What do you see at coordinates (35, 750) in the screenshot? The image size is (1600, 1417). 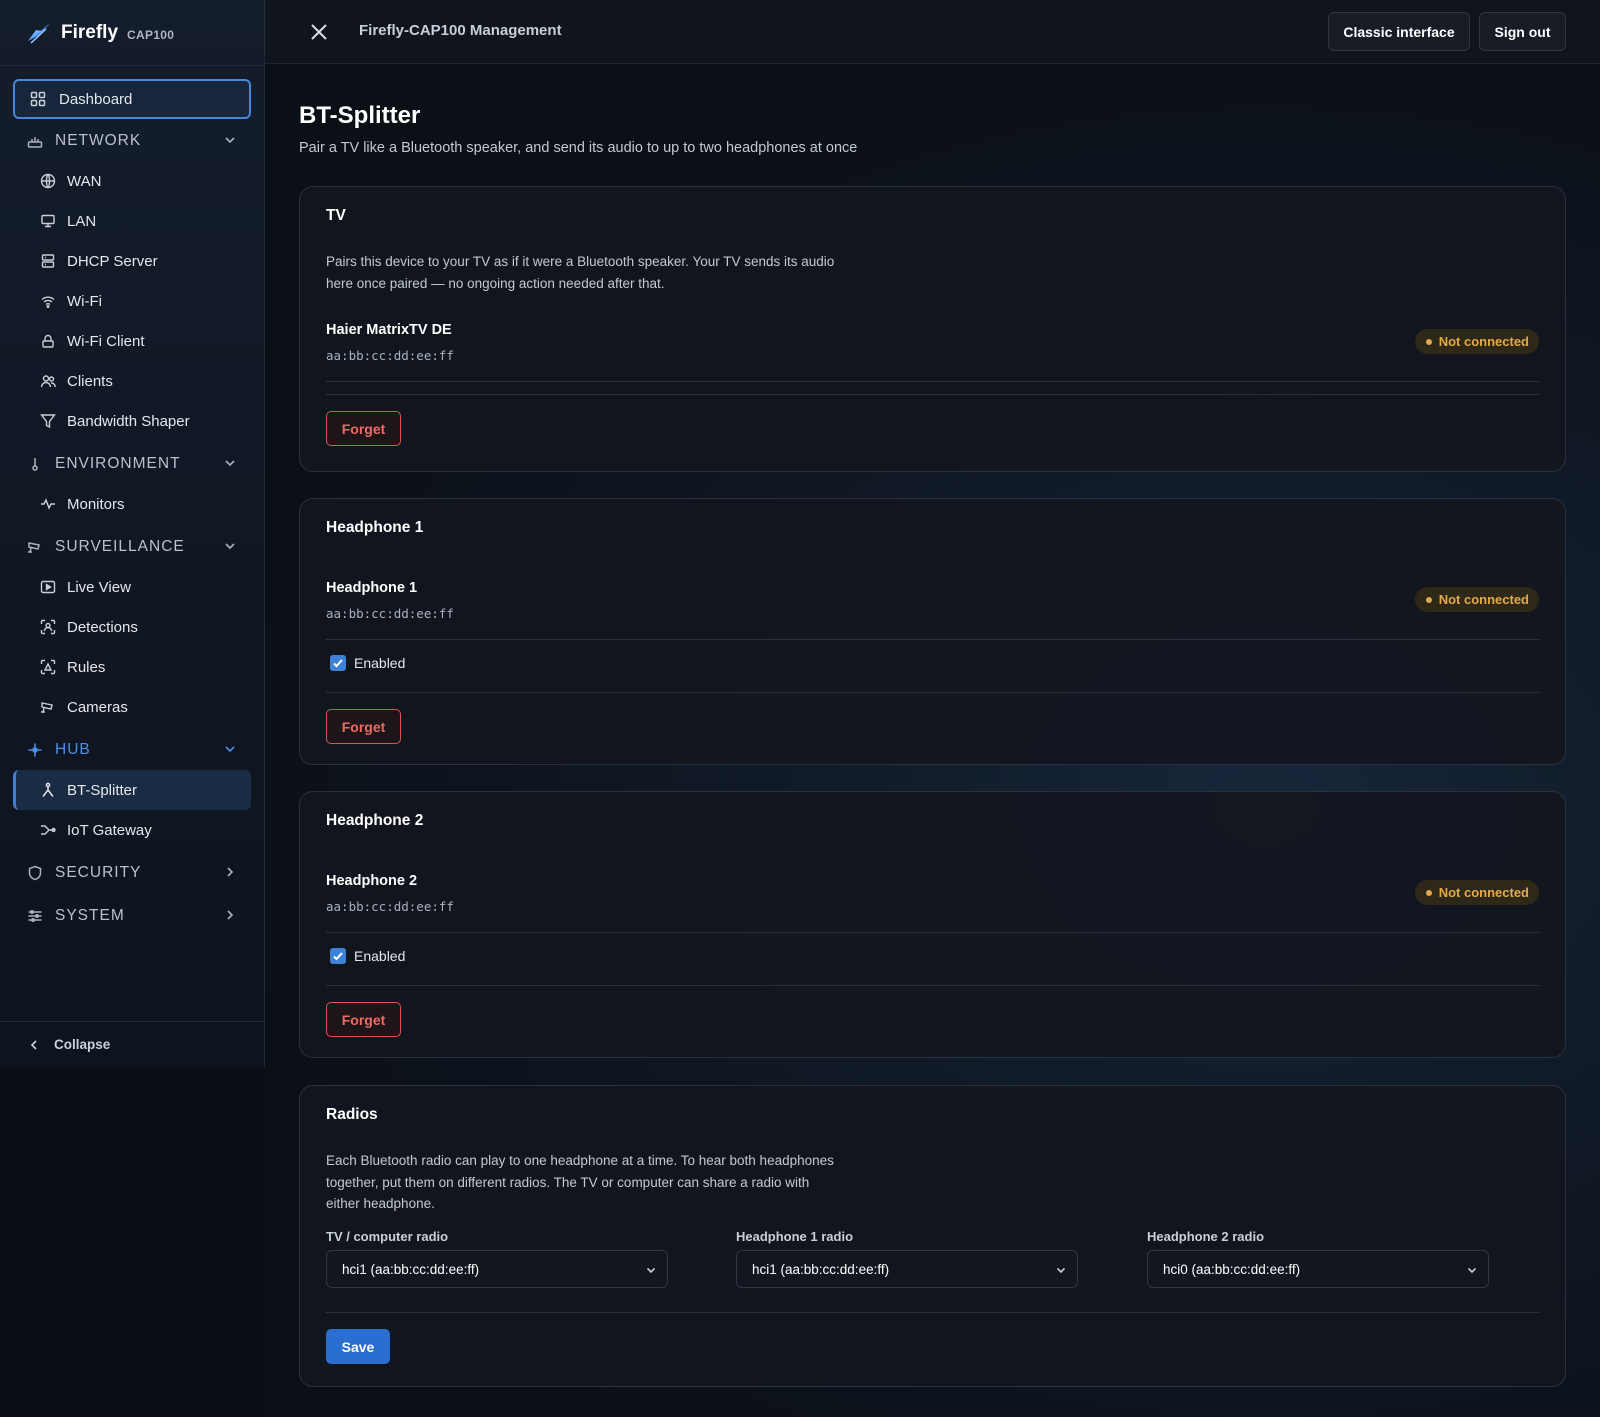 I see `hub-icon` at bounding box center [35, 750].